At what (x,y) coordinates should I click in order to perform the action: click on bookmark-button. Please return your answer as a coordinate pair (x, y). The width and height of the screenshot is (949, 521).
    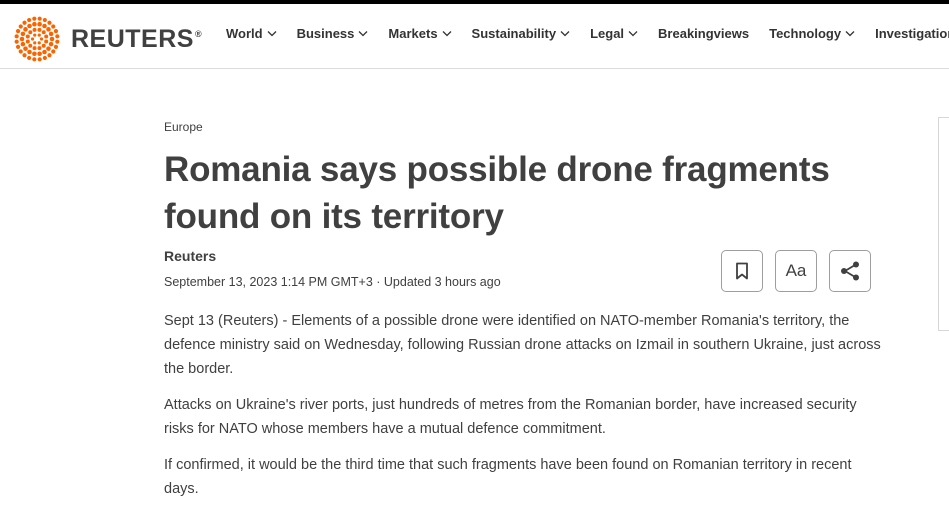
    Looking at the image, I should click on (742, 271).